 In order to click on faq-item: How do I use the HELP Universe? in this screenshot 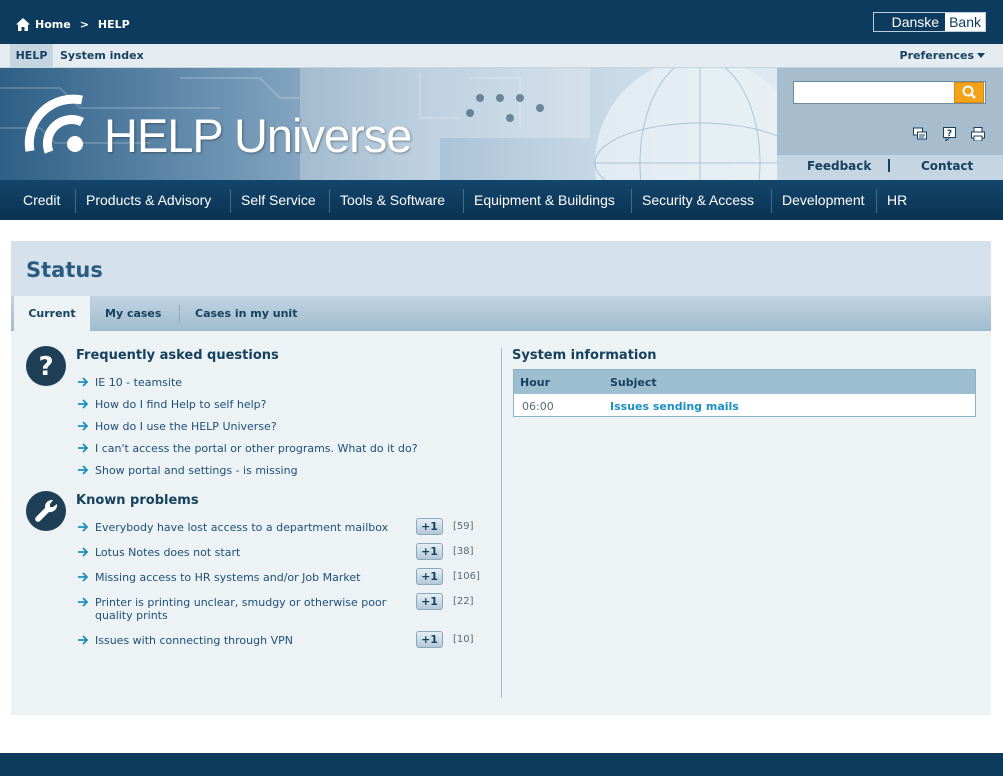, I will do `click(177, 426)`.